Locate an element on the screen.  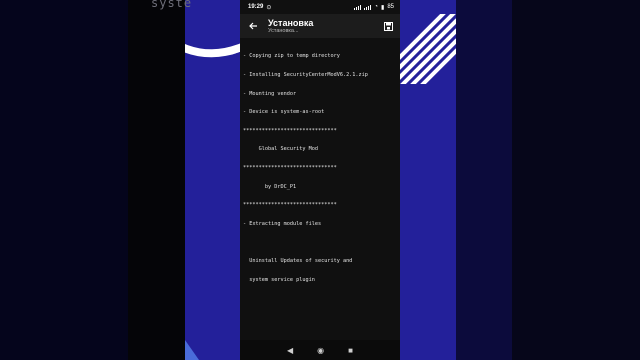
wifi-icon: ◔ is located at coordinates (376, 7).